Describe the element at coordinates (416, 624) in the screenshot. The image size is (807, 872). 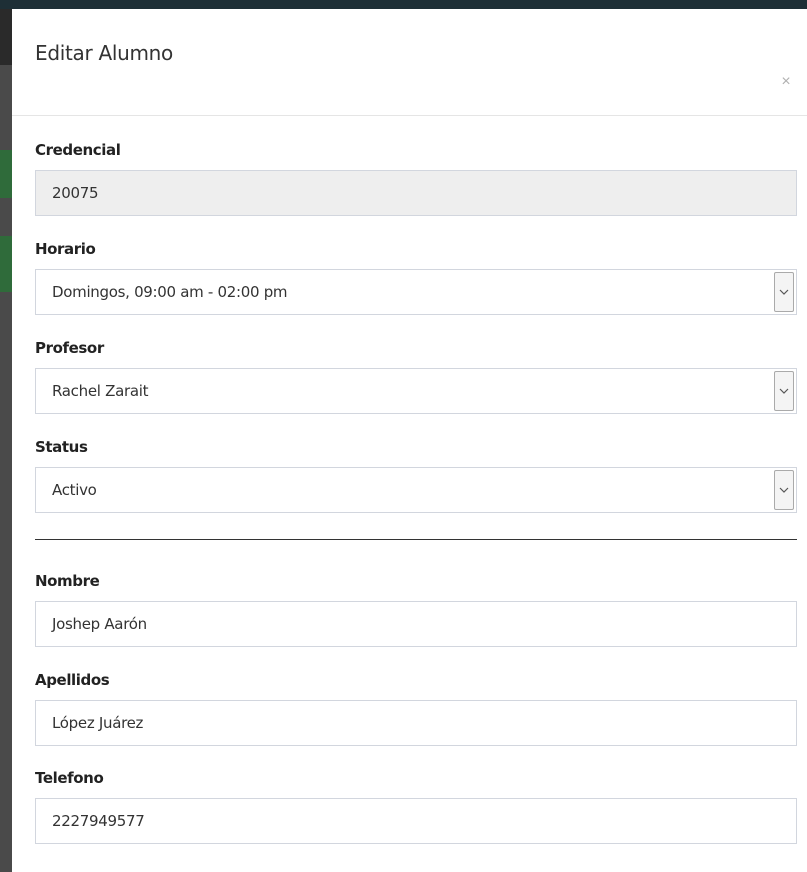
I see `nombre-input: Joshep Aarón` at that location.